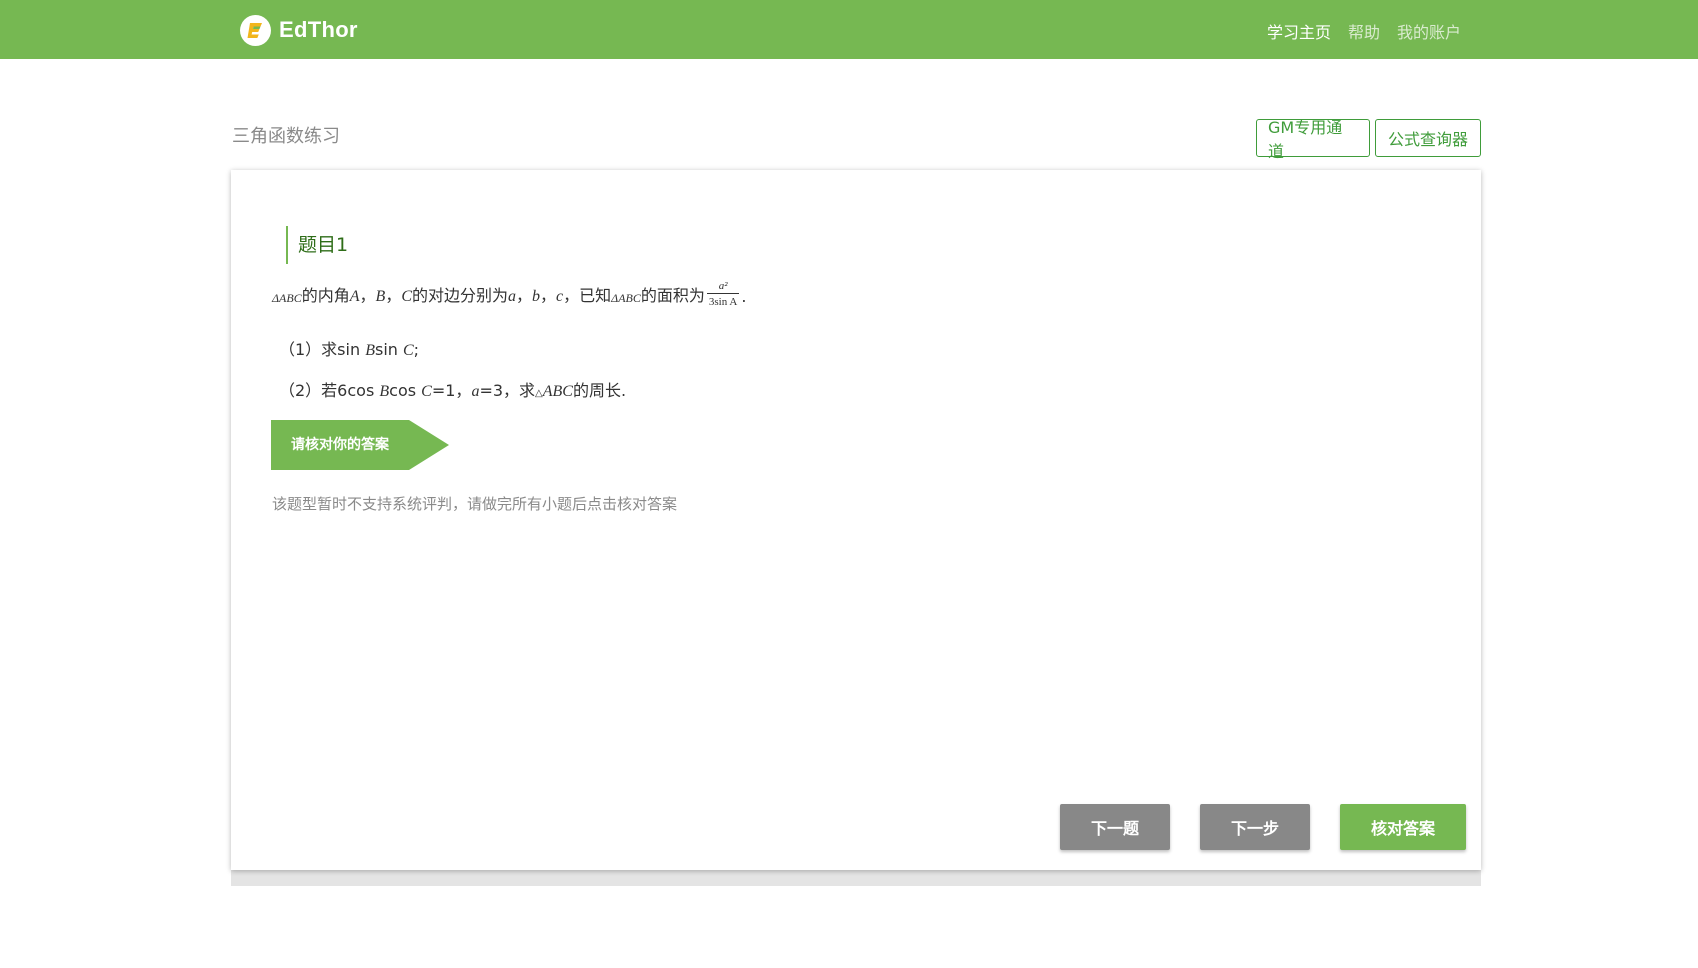 The image size is (1698, 968). I want to click on stem-text: ，已知, so click(587, 296).